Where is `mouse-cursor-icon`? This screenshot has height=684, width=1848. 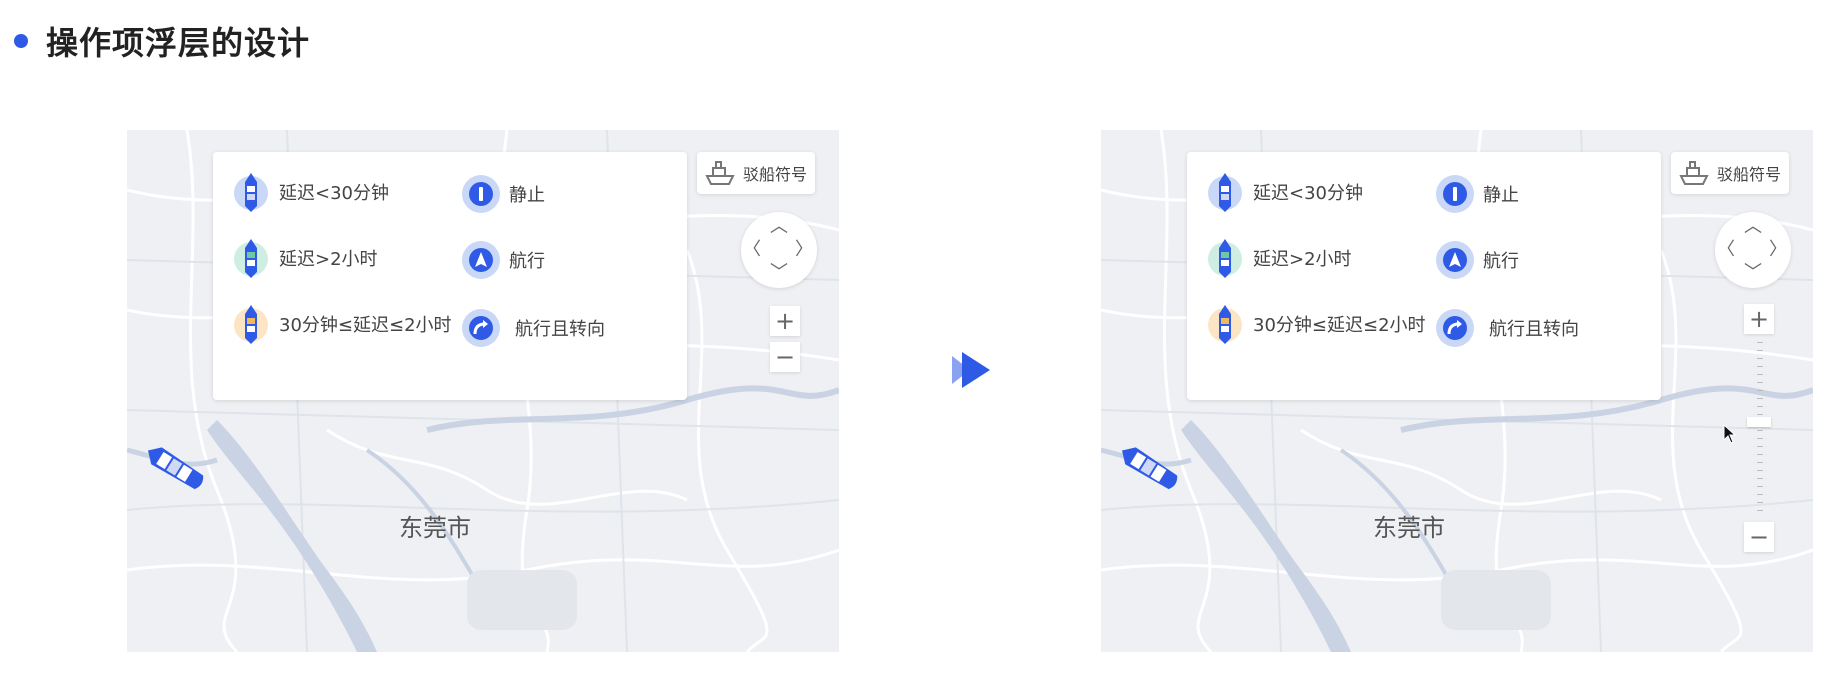
mouse-cursor-icon is located at coordinates (1730, 434).